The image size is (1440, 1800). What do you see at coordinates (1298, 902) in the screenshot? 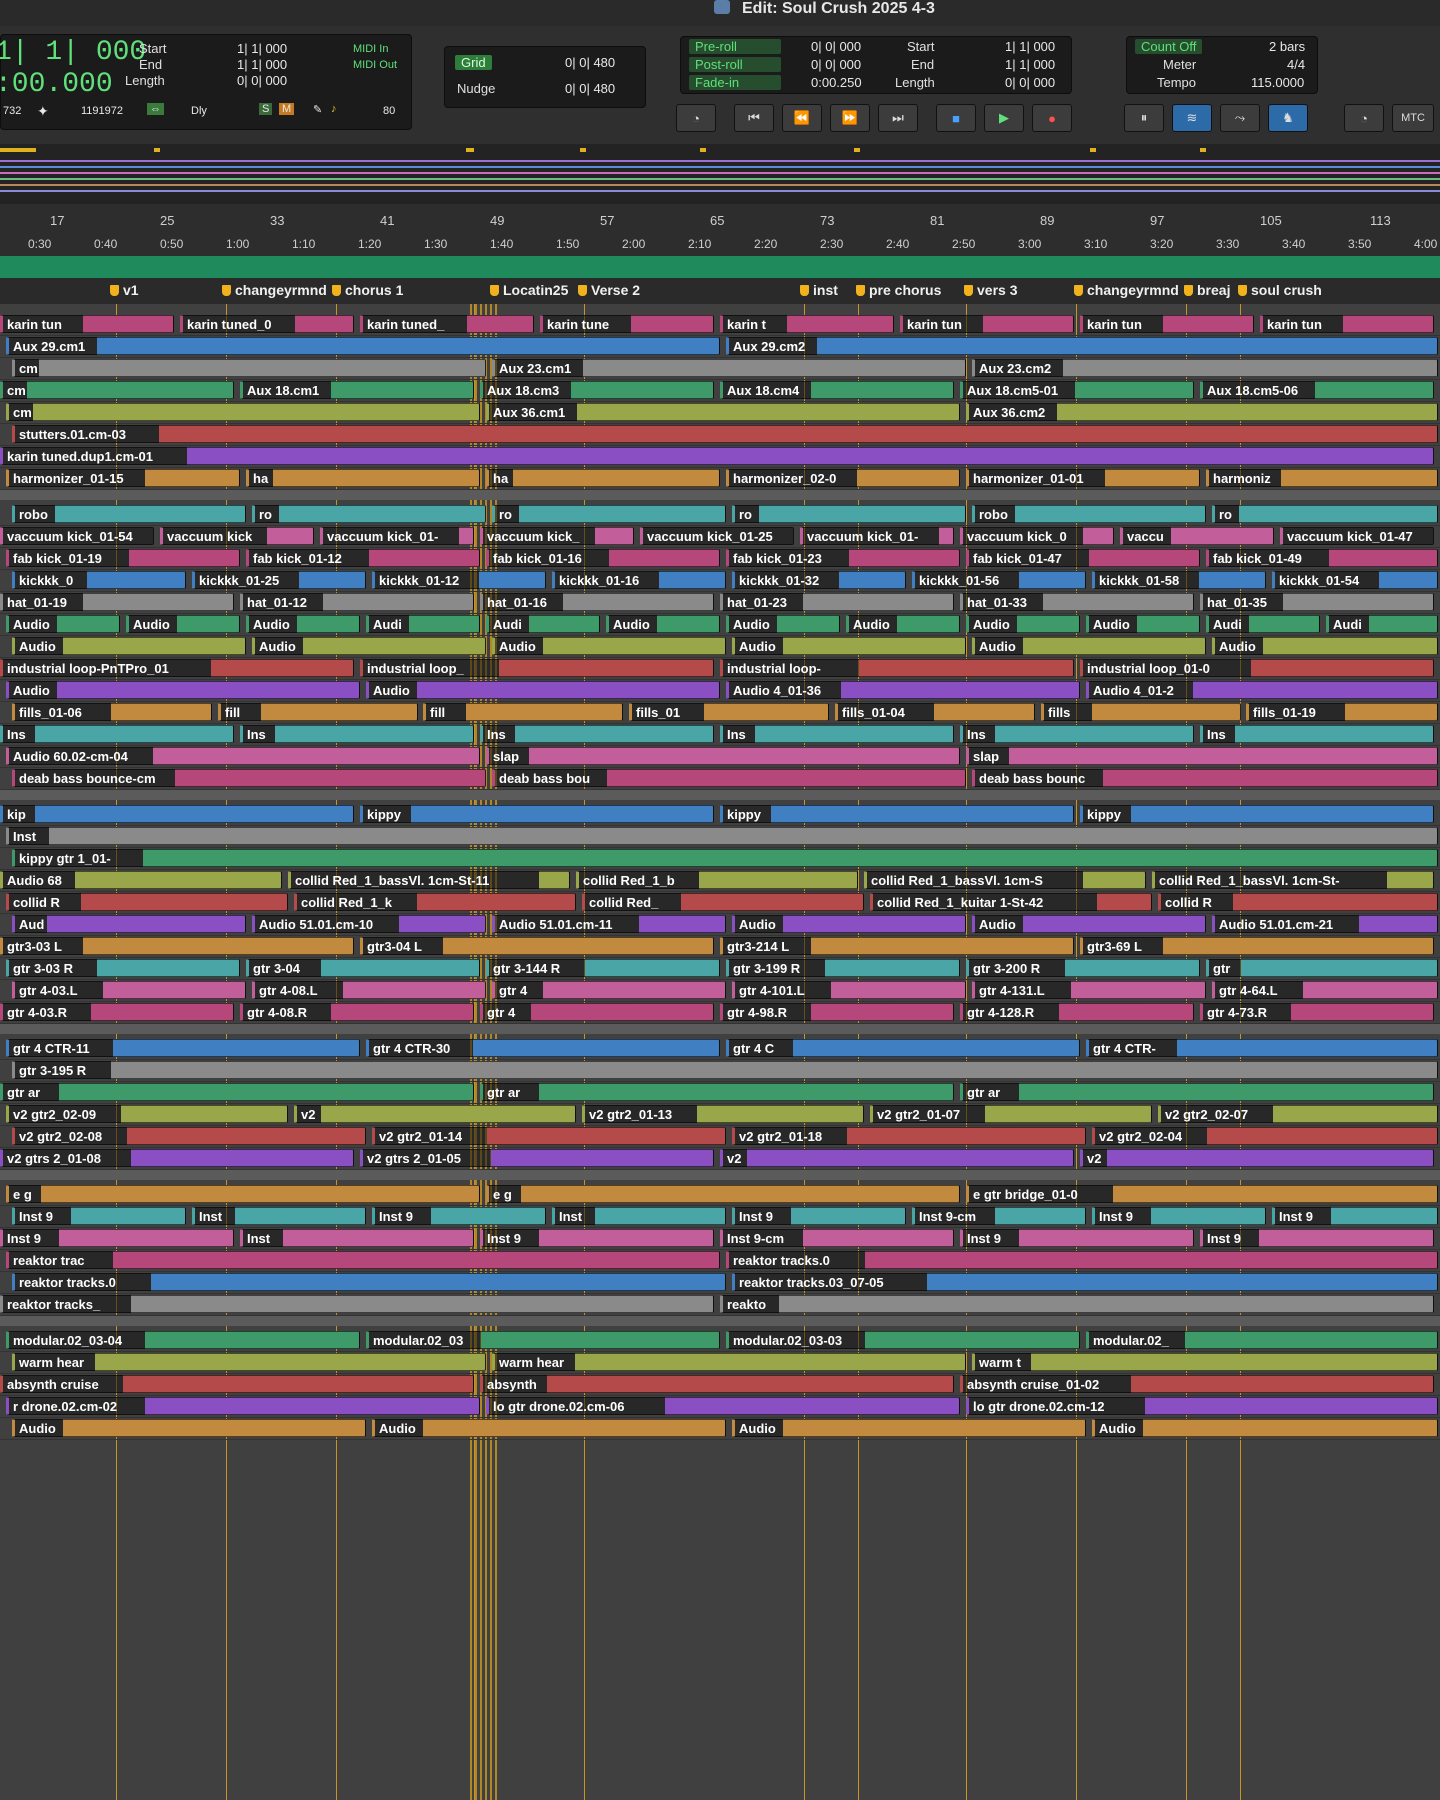
I see `audio-clip: collid R` at bounding box center [1298, 902].